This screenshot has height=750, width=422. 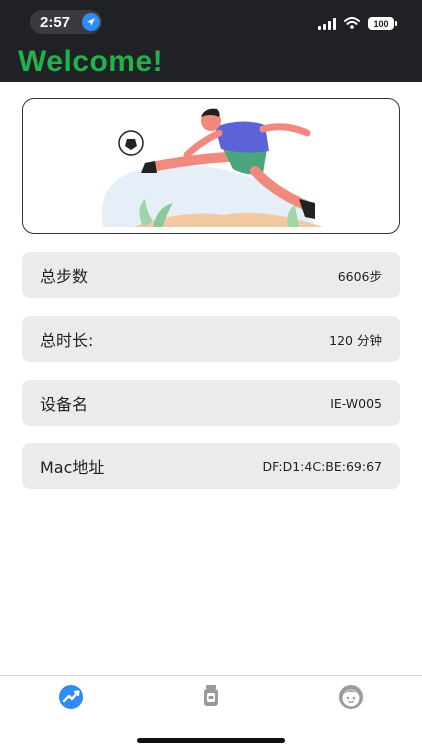 I want to click on page-title: Welcome!, so click(x=91, y=61).